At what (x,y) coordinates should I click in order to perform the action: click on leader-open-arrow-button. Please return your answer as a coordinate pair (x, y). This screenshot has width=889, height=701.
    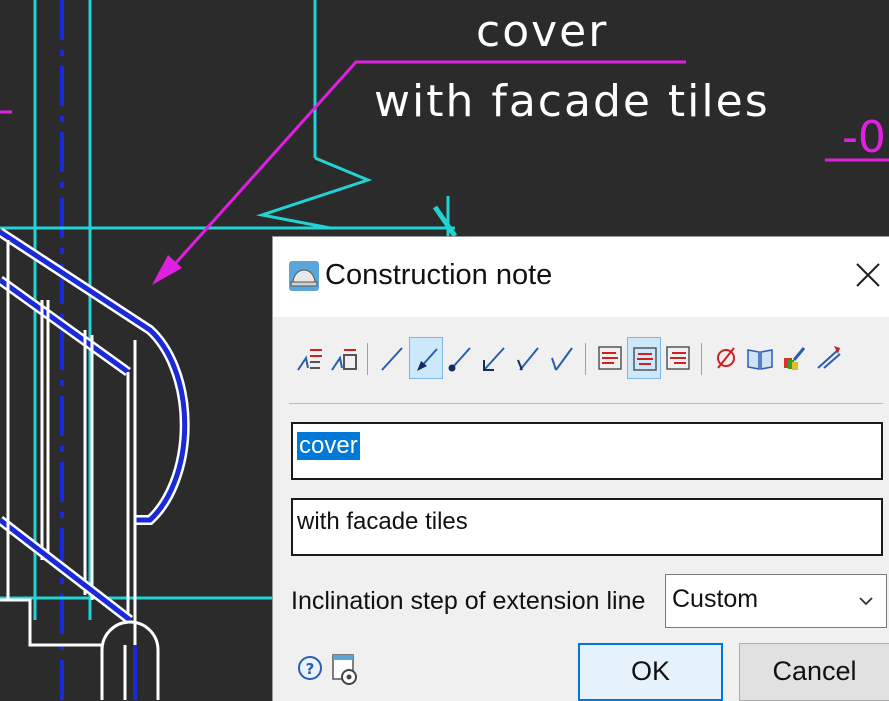
    Looking at the image, I should click on (494, 358).